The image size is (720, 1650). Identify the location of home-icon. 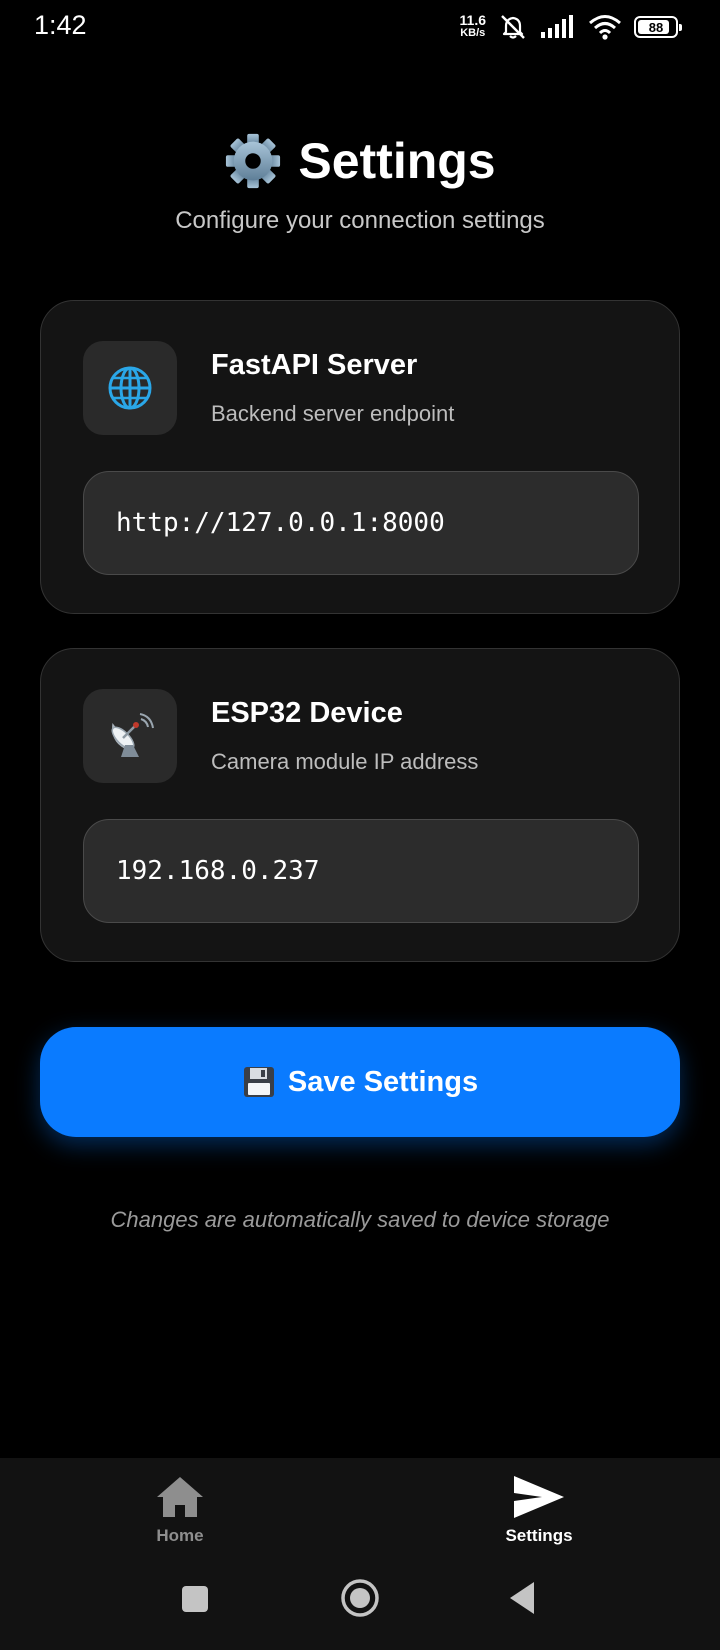
(180, 1497).